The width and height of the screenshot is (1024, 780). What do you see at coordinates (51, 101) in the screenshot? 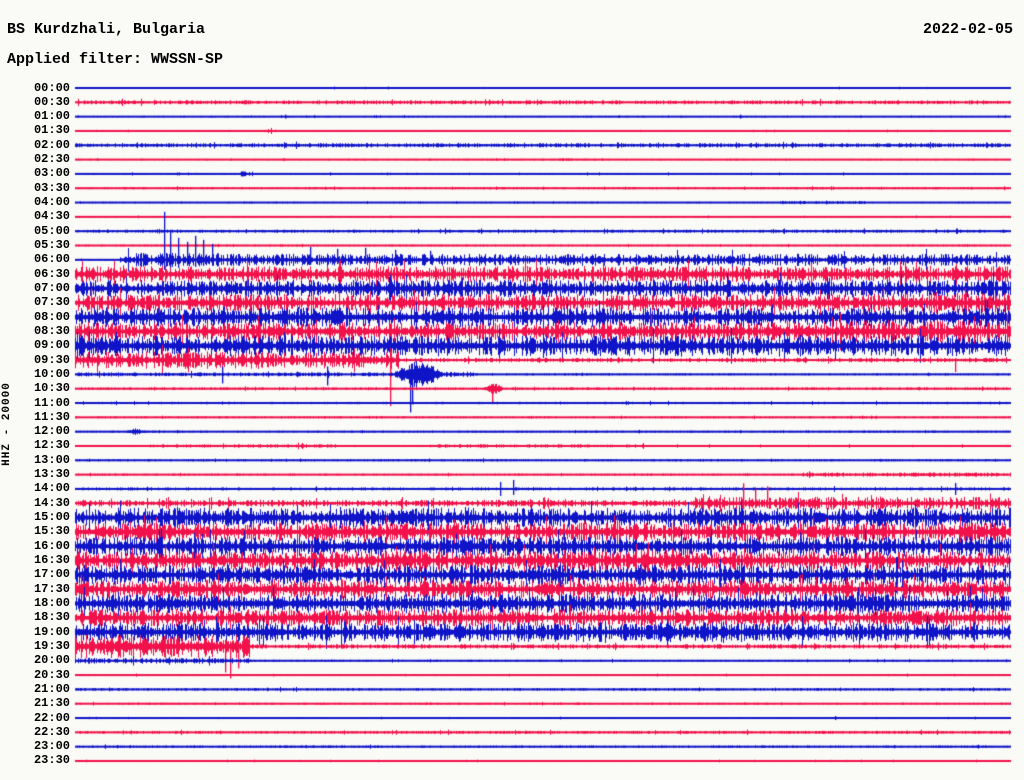
I see `time-label-0030: 00:30` at bounding box center [51, 101].